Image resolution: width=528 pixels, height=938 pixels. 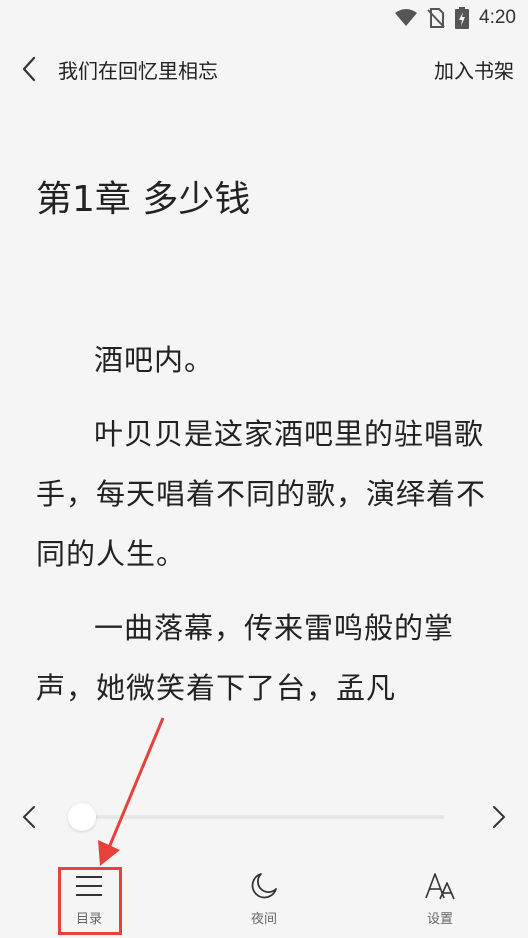 What do you see at coordinates (143, 199) in the screenshot?
I see `chapter-title: 第1章 多少钱` at bounding box center [143, 199].